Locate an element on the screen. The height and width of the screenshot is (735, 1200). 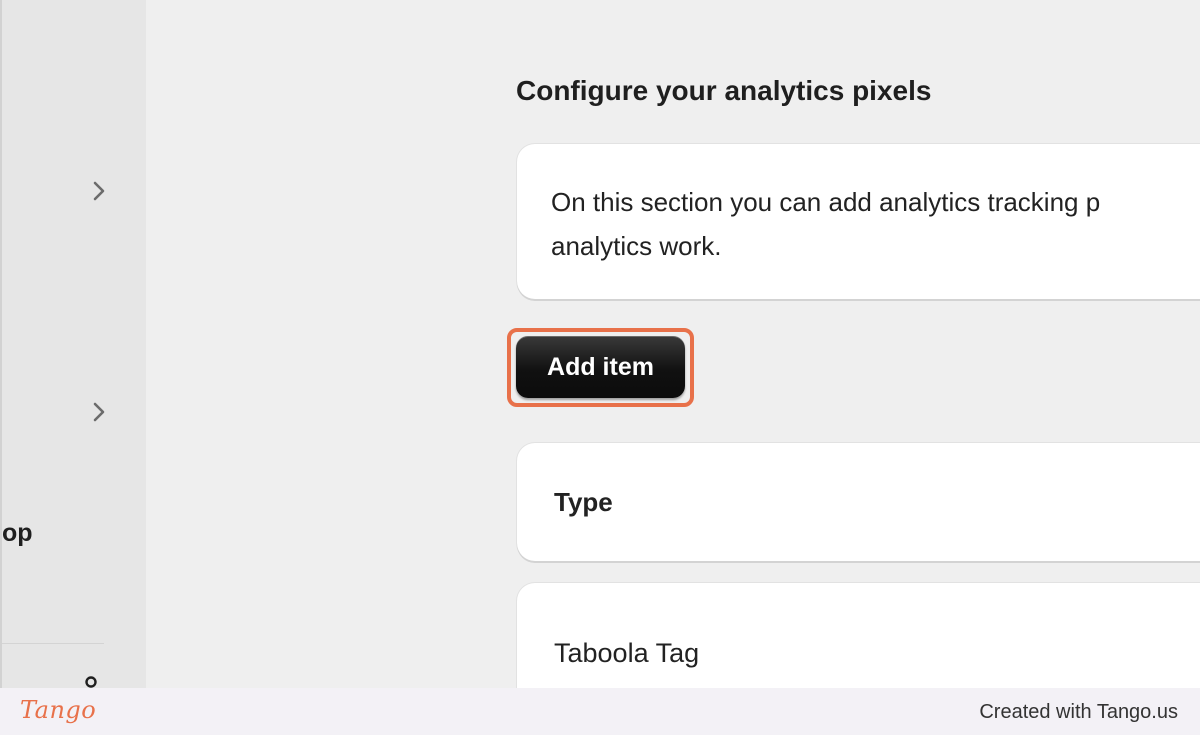
description-line-2: analytics work. is located at coordinates (636, 246).